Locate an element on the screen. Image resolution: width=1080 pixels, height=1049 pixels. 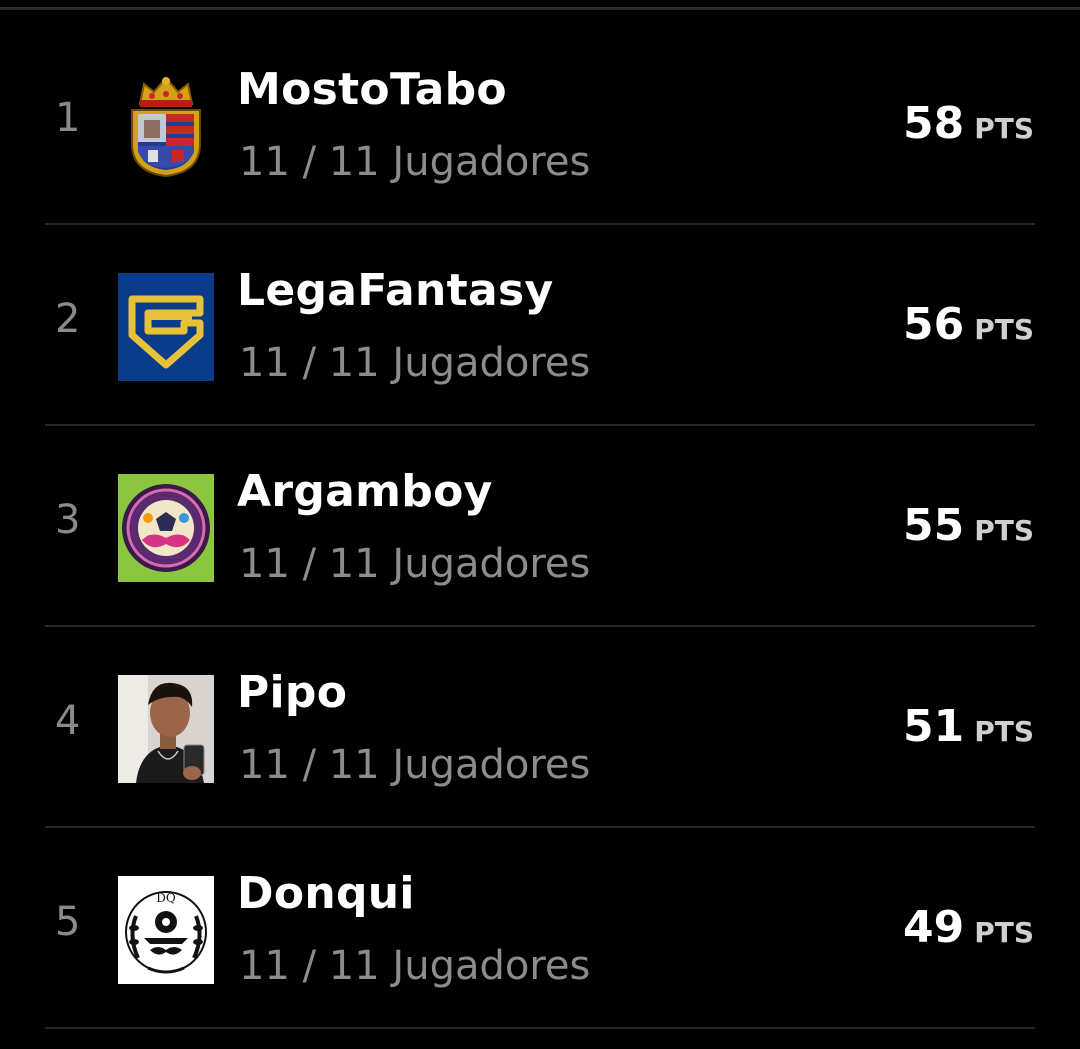
points-value: 51 is located at coordinates (933, 726).